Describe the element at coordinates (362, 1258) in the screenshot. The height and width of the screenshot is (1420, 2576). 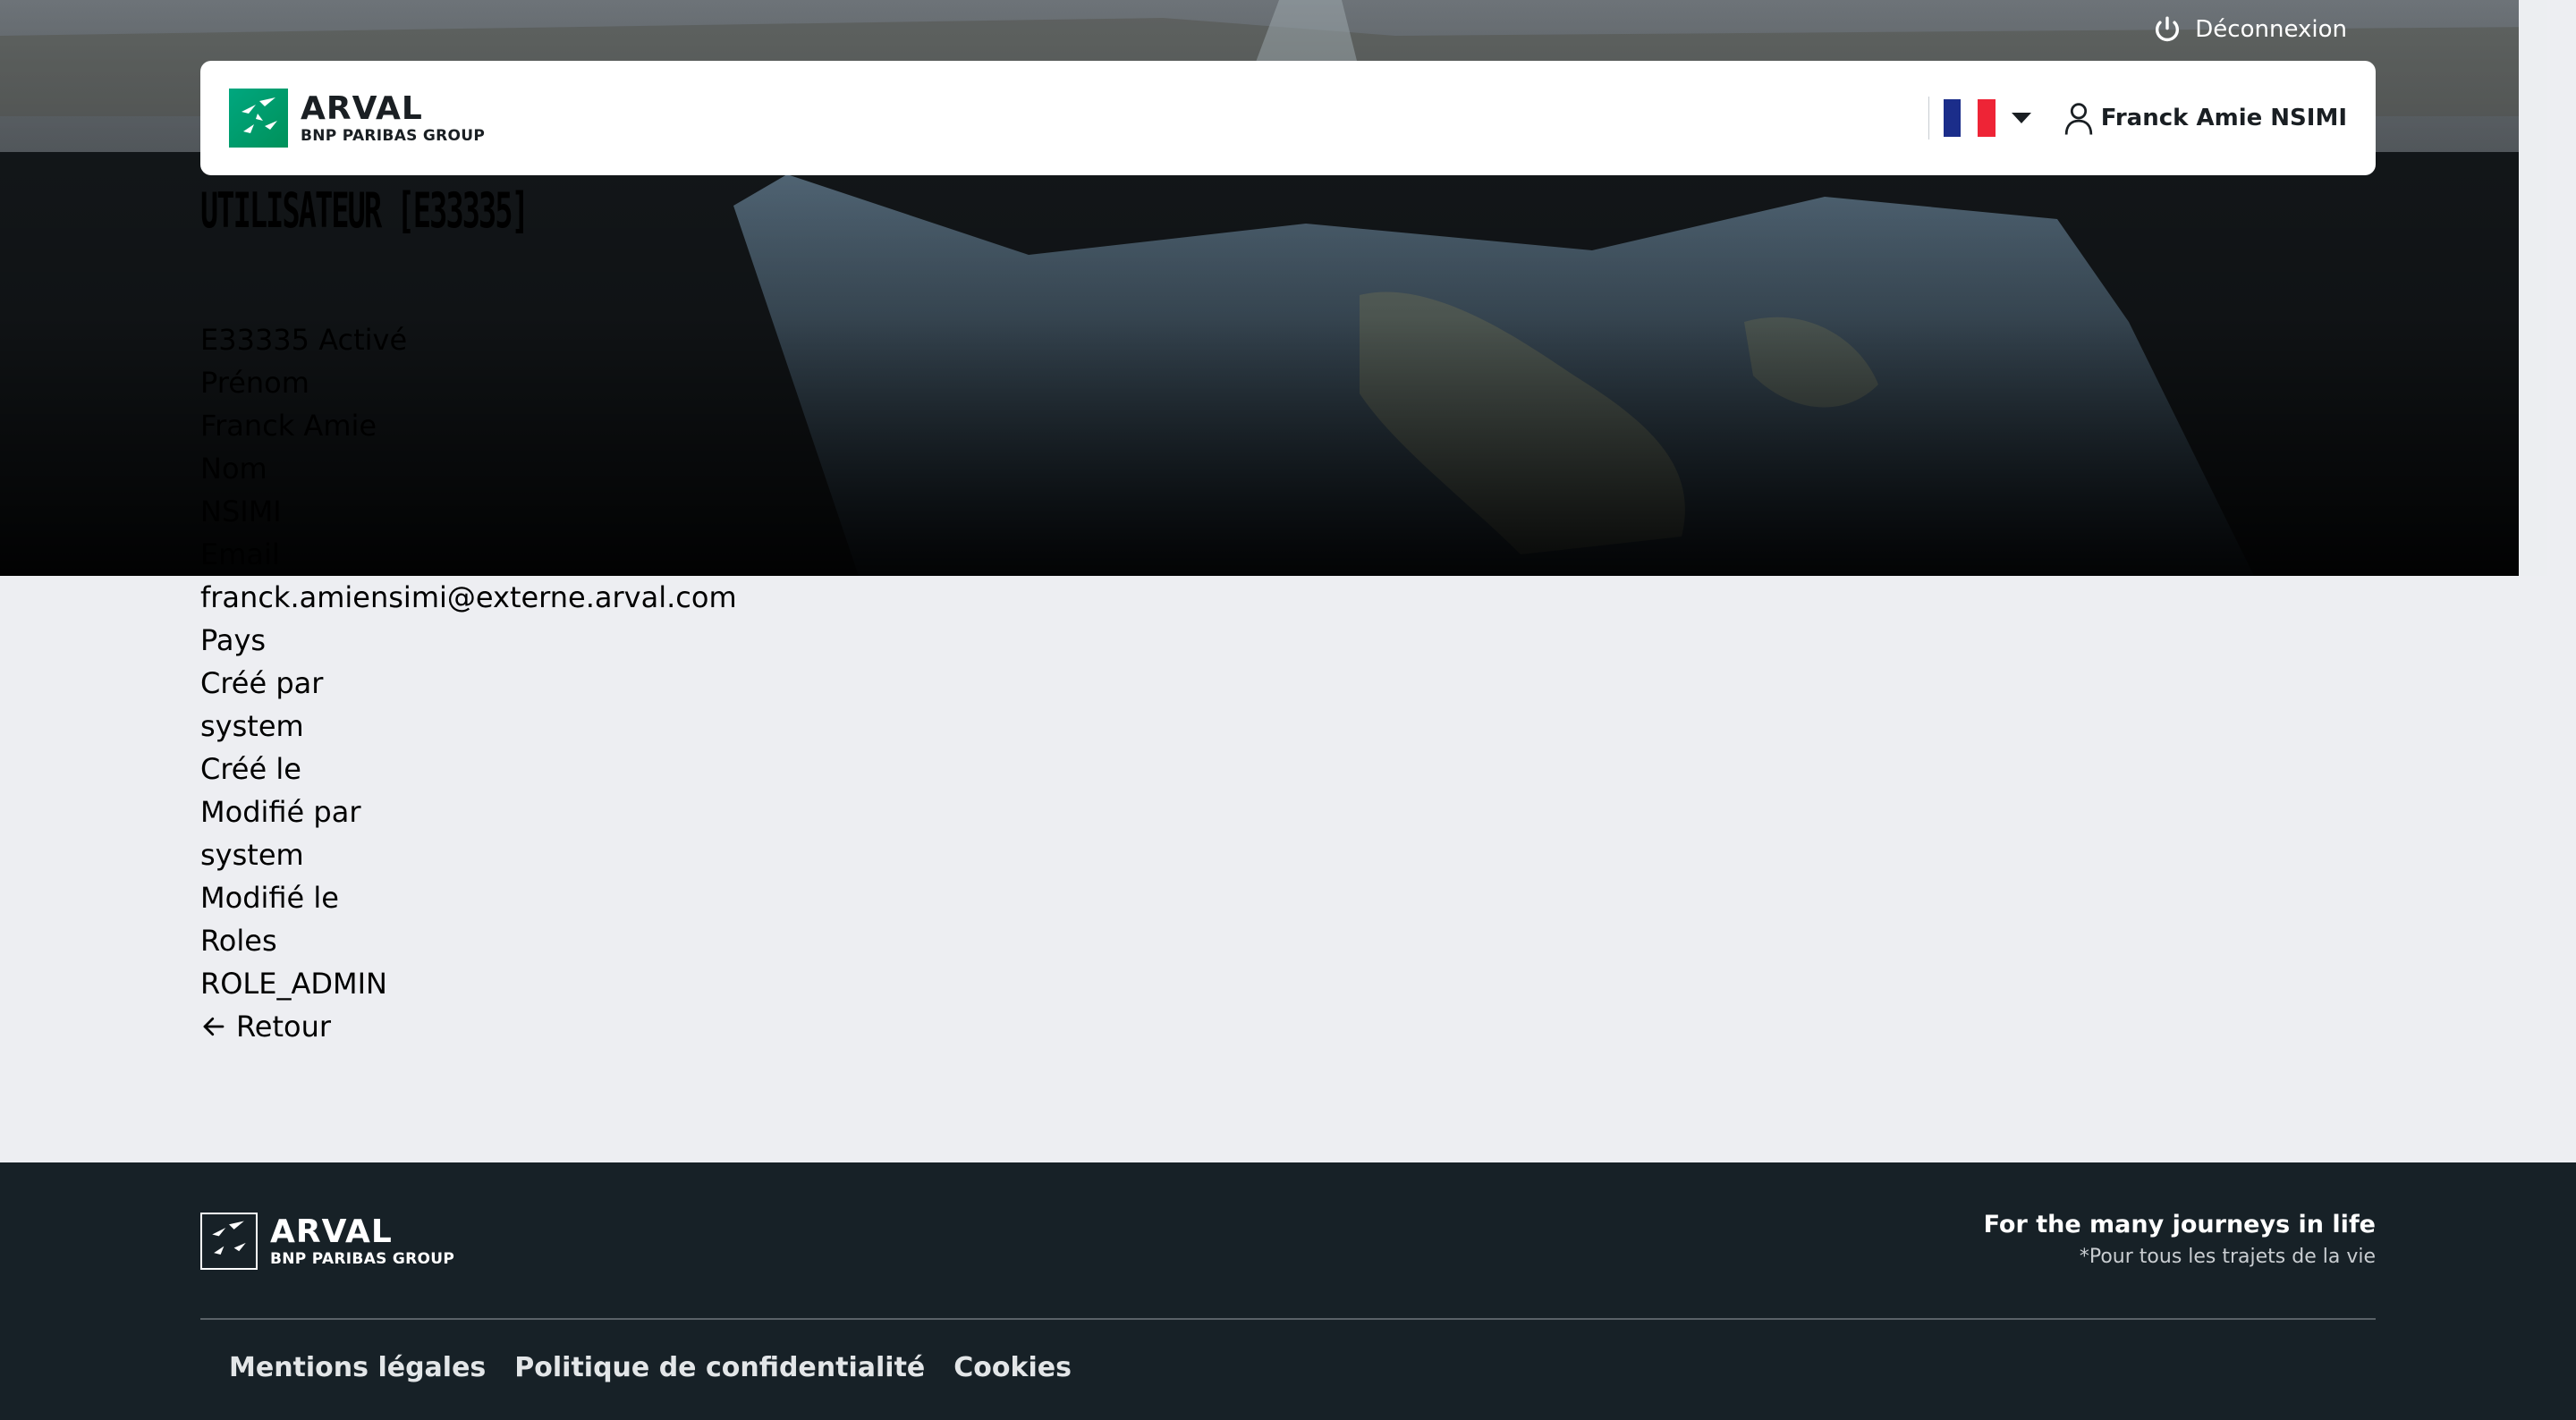
I see `footer-logo-group: BNP PARIBAS GROUP` at that location.